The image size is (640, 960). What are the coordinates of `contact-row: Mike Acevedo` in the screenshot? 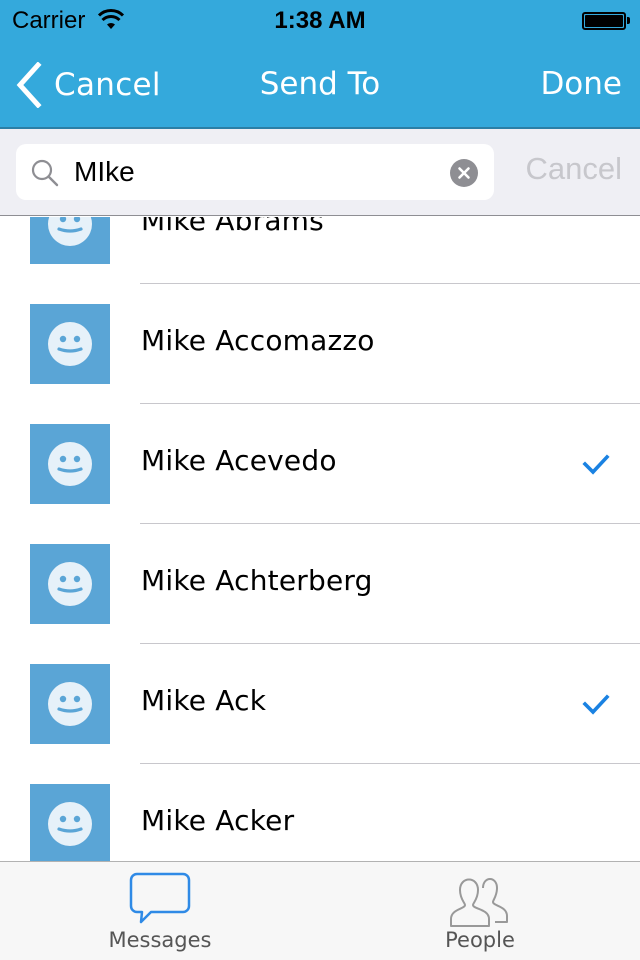 It's located at (320, 464).